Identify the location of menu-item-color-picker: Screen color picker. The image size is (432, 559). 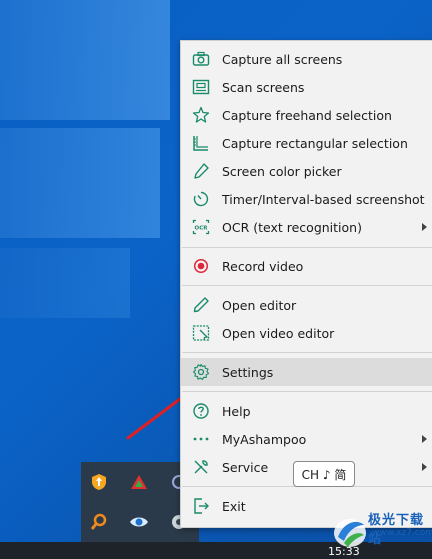
(306, 171).